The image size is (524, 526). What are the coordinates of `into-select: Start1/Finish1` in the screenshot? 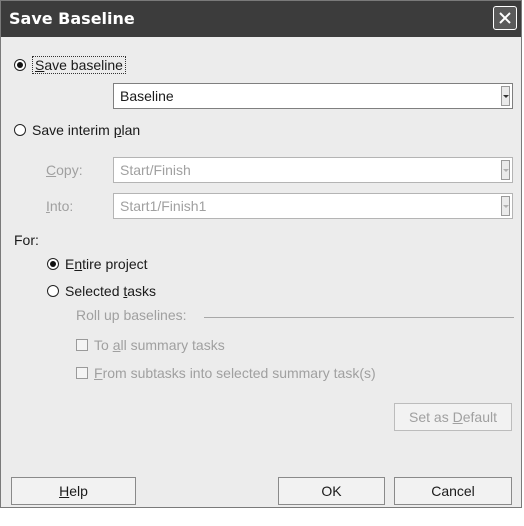 It's located at (313, 206).